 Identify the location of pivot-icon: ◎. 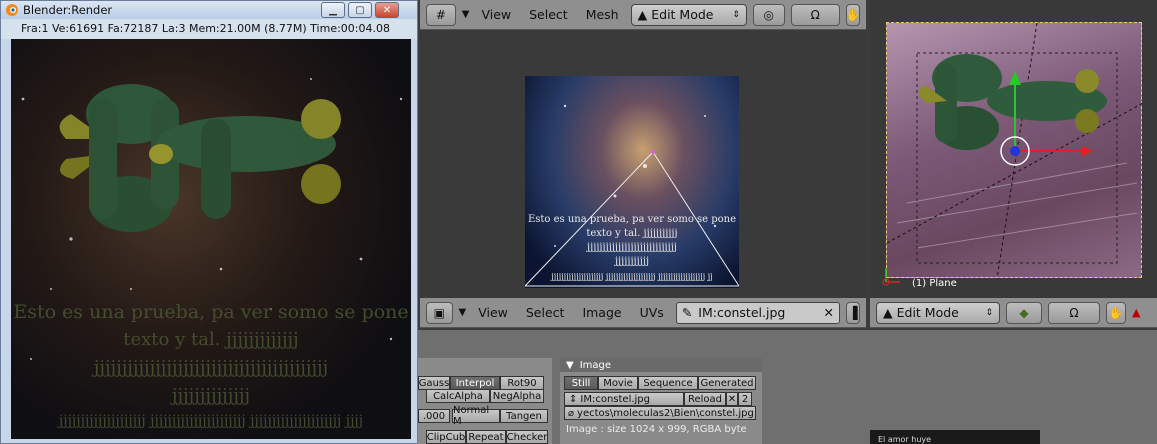
(768, 14).